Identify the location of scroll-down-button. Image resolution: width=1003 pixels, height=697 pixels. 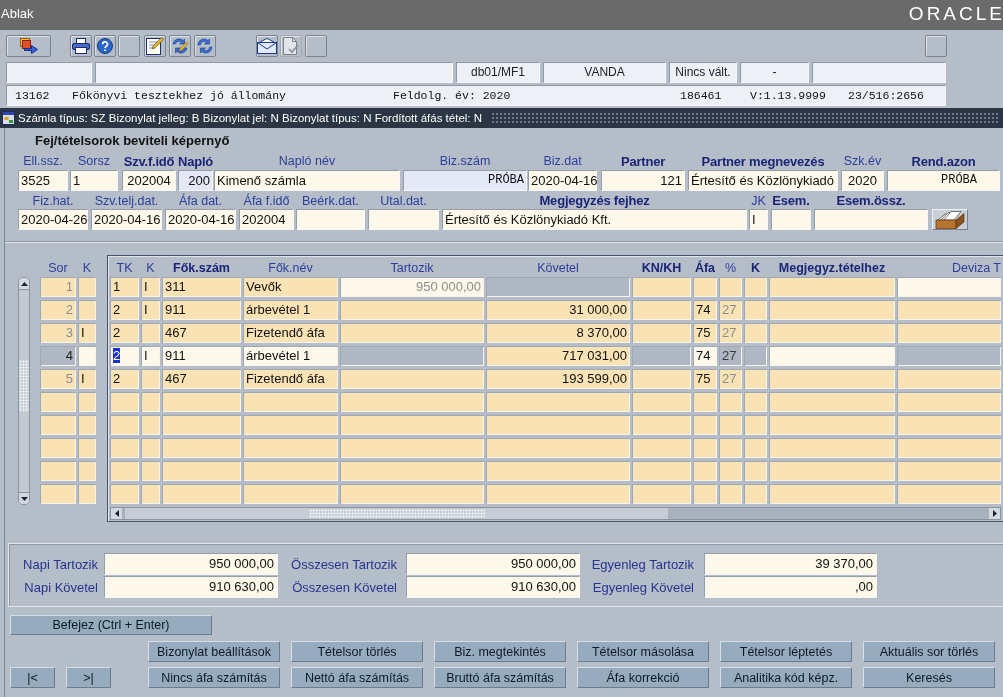
(24, 498).